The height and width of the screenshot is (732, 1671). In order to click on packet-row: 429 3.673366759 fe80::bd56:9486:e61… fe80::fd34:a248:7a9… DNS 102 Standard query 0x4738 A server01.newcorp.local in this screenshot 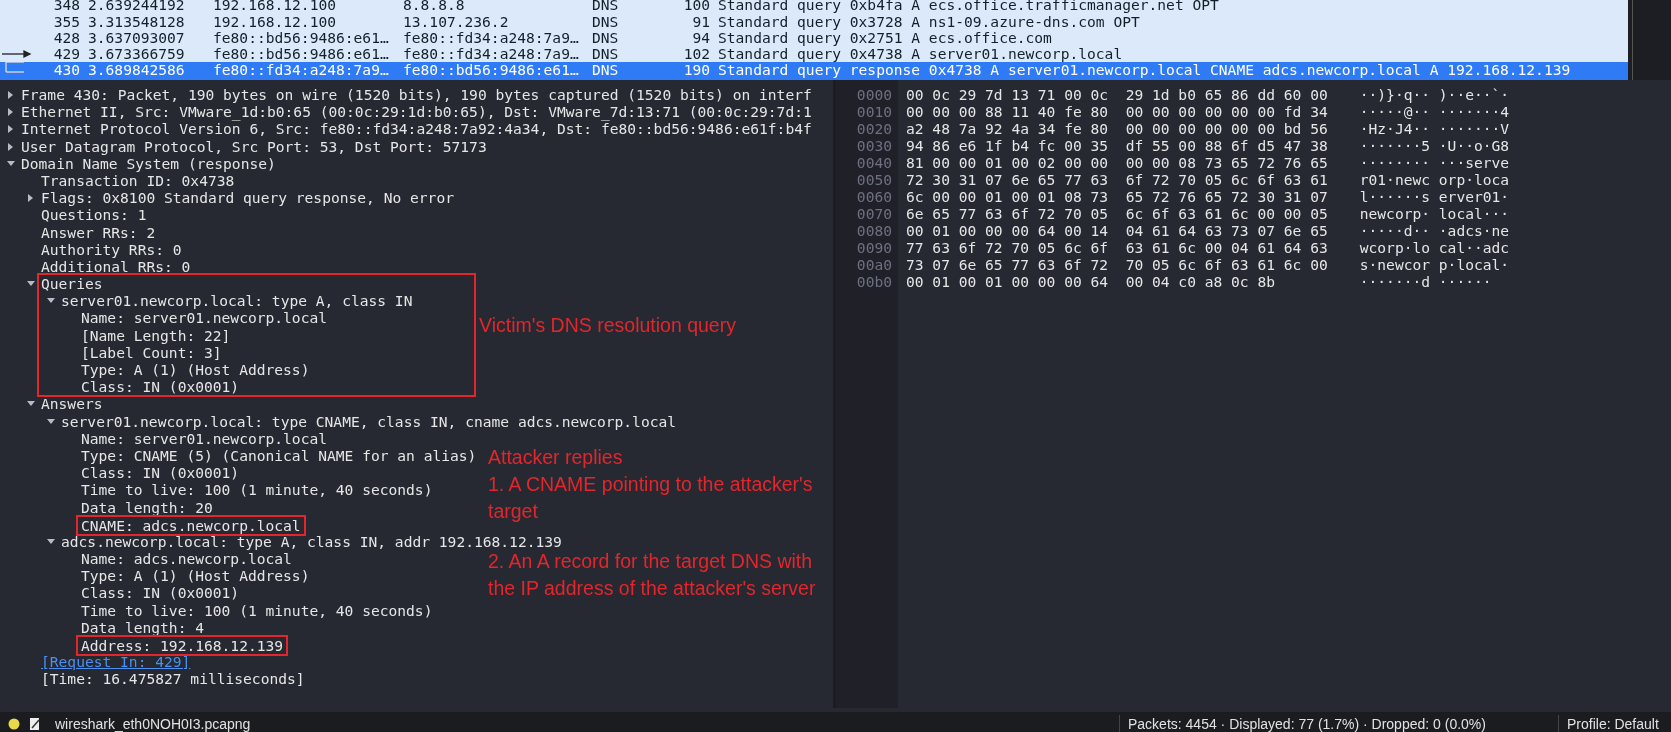, I will do `click(814, 54)`.